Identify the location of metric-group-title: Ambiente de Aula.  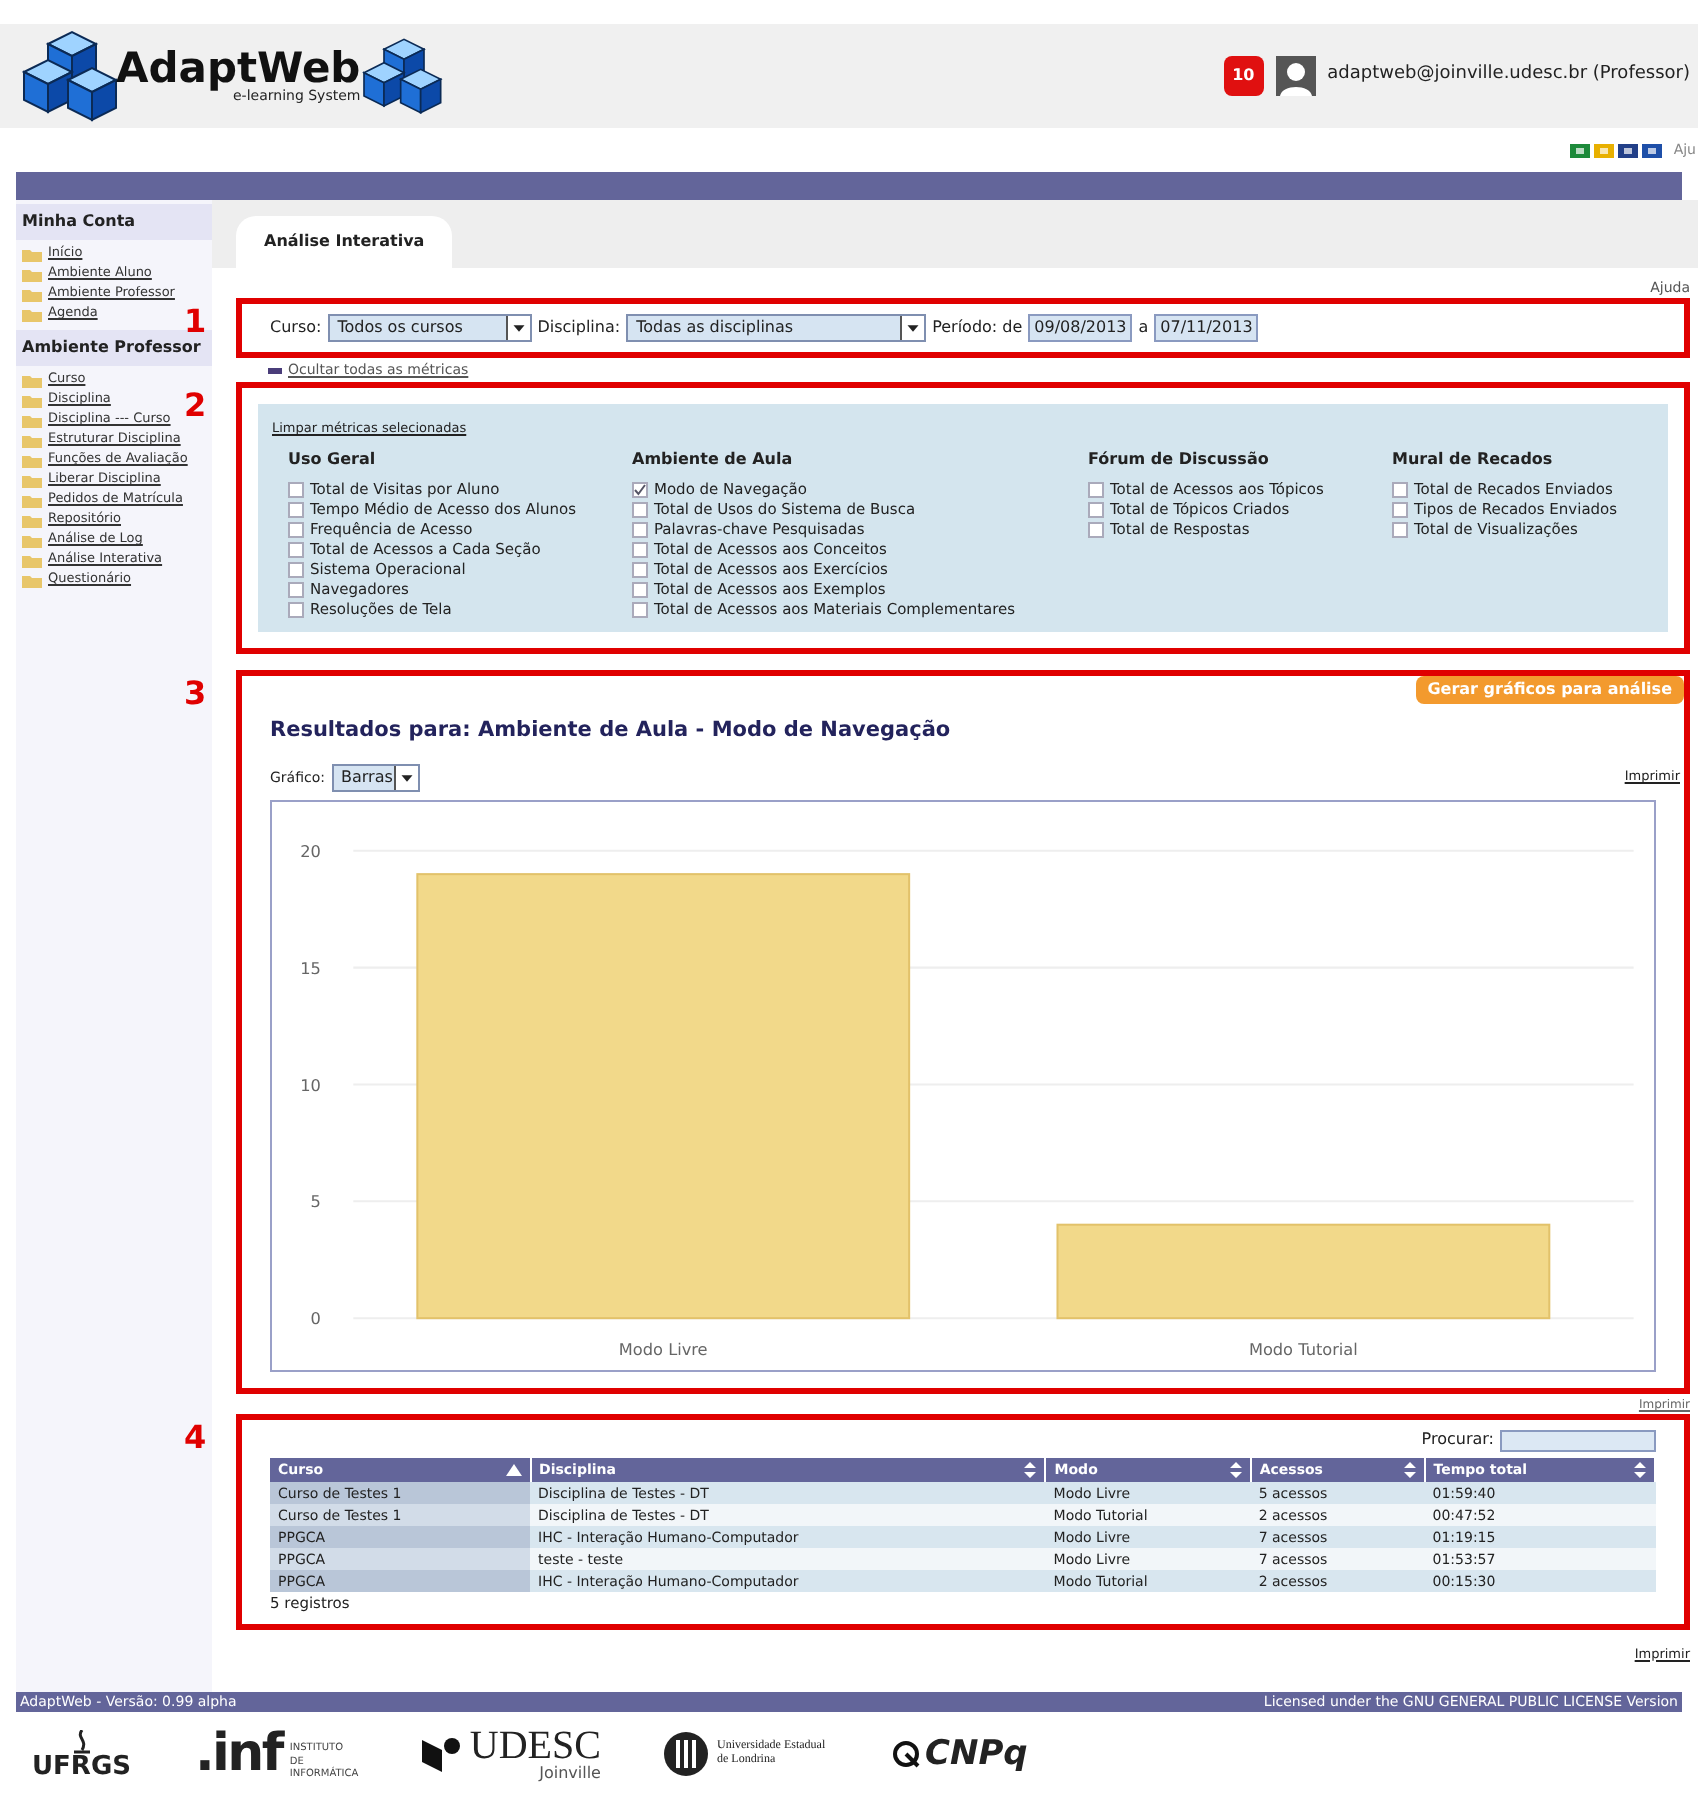
(713, 460).